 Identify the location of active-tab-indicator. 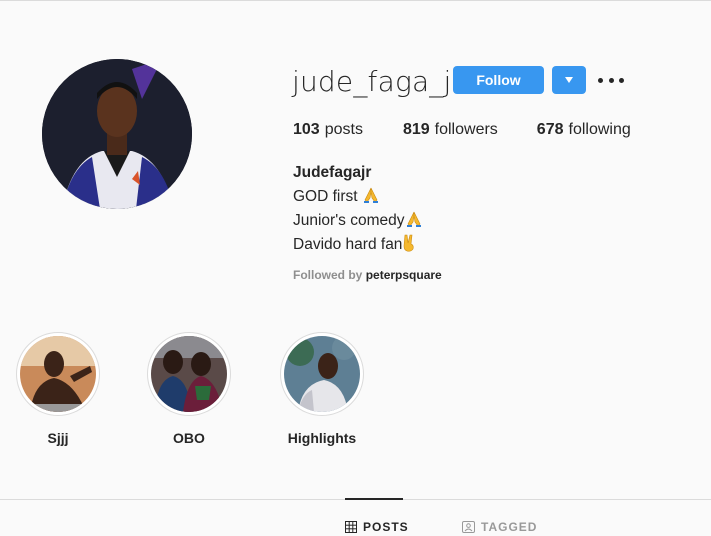
(374, 499).